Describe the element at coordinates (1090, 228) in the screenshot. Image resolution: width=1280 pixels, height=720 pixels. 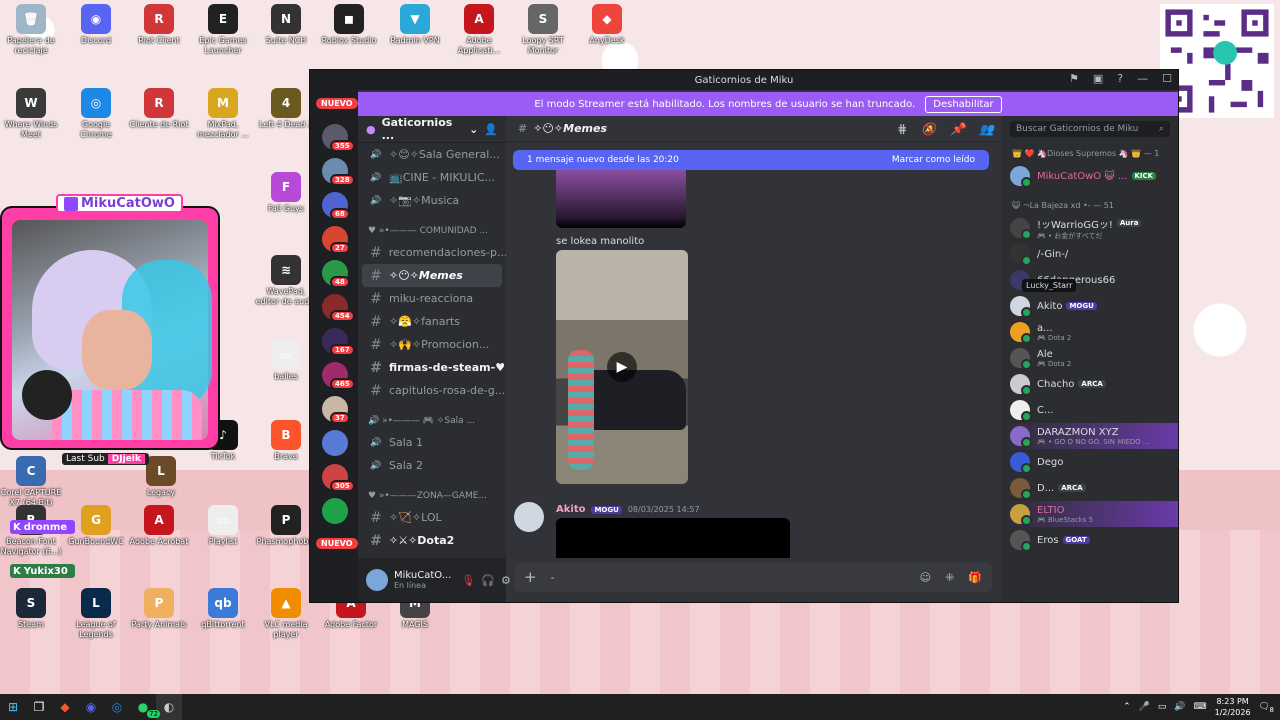
I see `member-item: !ッWarrioGGッ! Aura 🎮 • お金がすべてだ` at that location.